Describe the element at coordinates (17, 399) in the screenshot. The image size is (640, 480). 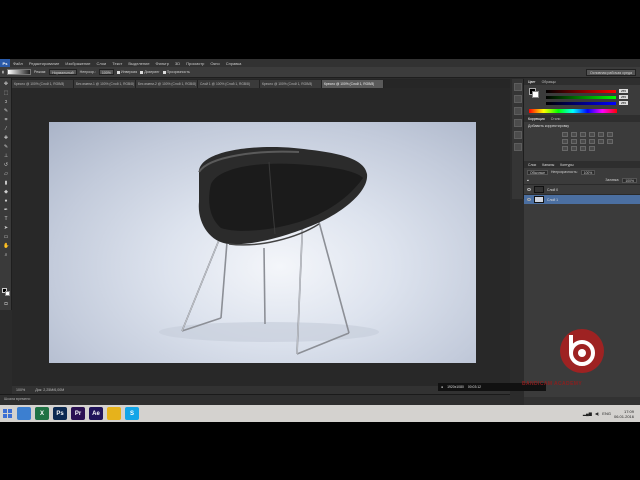
I see `timeline-label: Шкала времени` at that location.